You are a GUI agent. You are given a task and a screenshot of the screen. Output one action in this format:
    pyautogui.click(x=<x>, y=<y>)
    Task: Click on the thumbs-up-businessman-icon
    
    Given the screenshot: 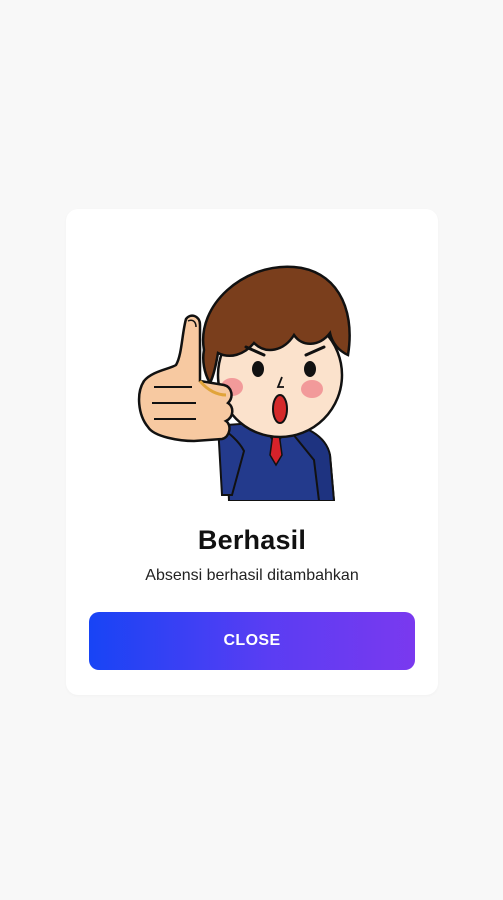 What is the action you would take?
    pyautogui.click(x=245, y=378)
    